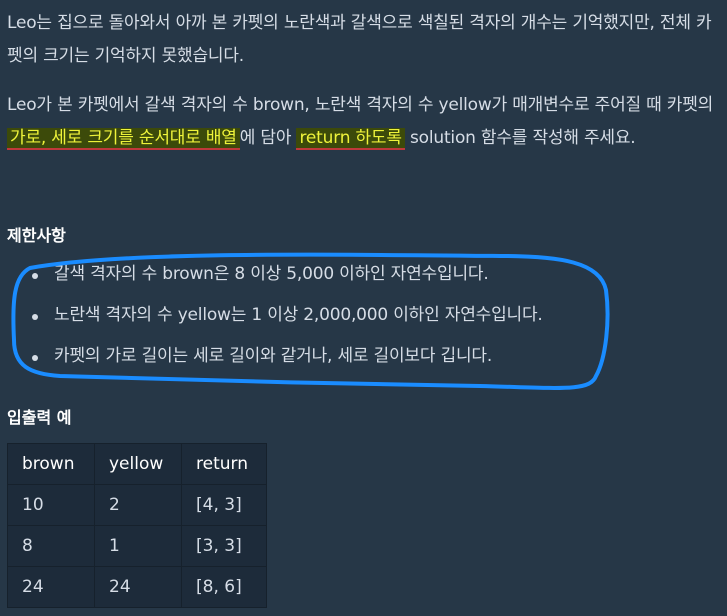 This screenshot has height=616, width=727. What do you see at coordinates (51, 546) in the screenshot?
I see `table-cell: 8` at bounding box center [51, 546].